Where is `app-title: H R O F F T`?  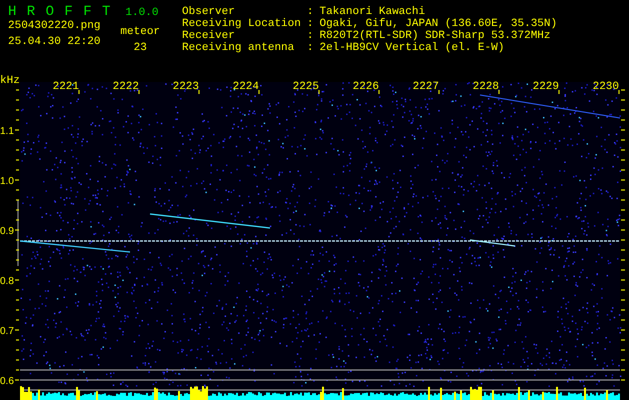 app-title: H R O F F T is located at coordinates (60, 12).